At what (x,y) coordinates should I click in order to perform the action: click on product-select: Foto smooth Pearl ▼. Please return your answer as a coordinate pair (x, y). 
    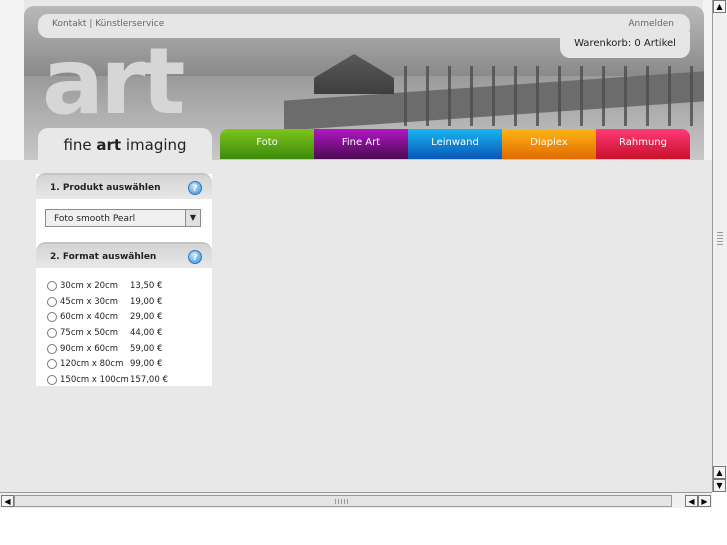
    Looking at the image, I should click on (123, 218).